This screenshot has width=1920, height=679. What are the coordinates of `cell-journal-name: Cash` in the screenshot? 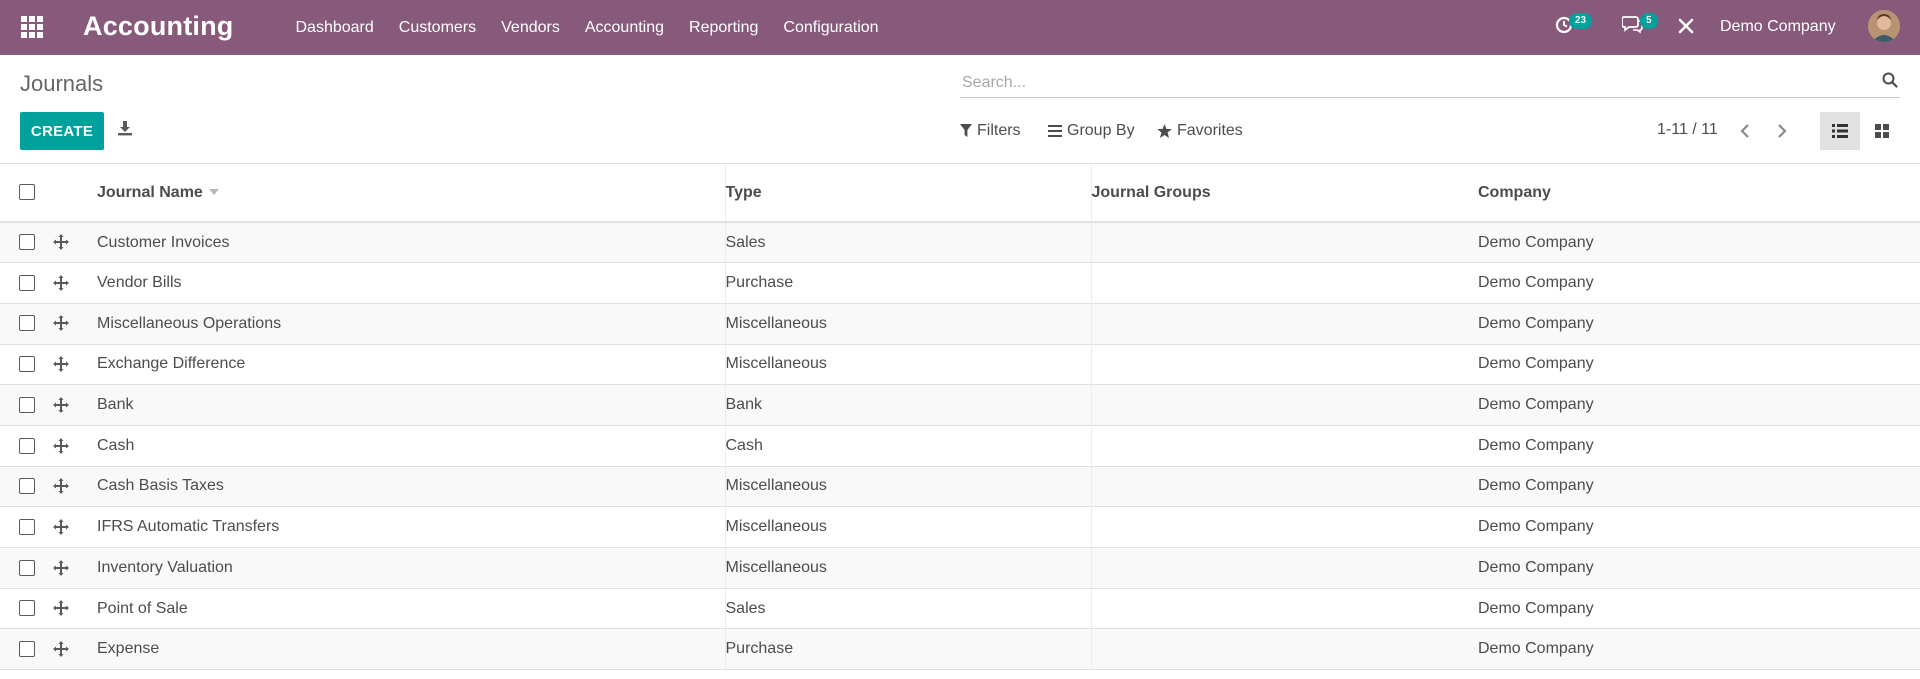 It's located at (411, 445).